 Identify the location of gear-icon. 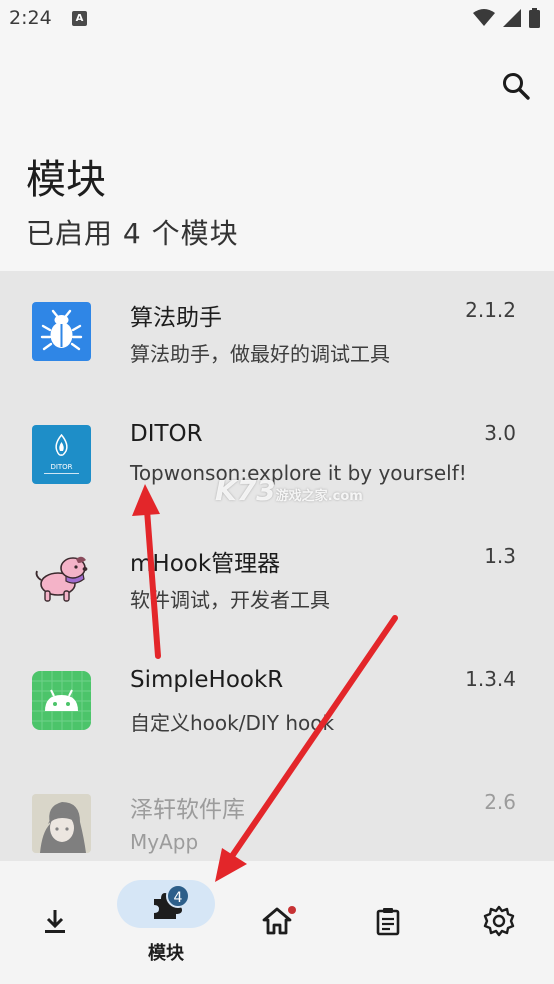
(499, 921).